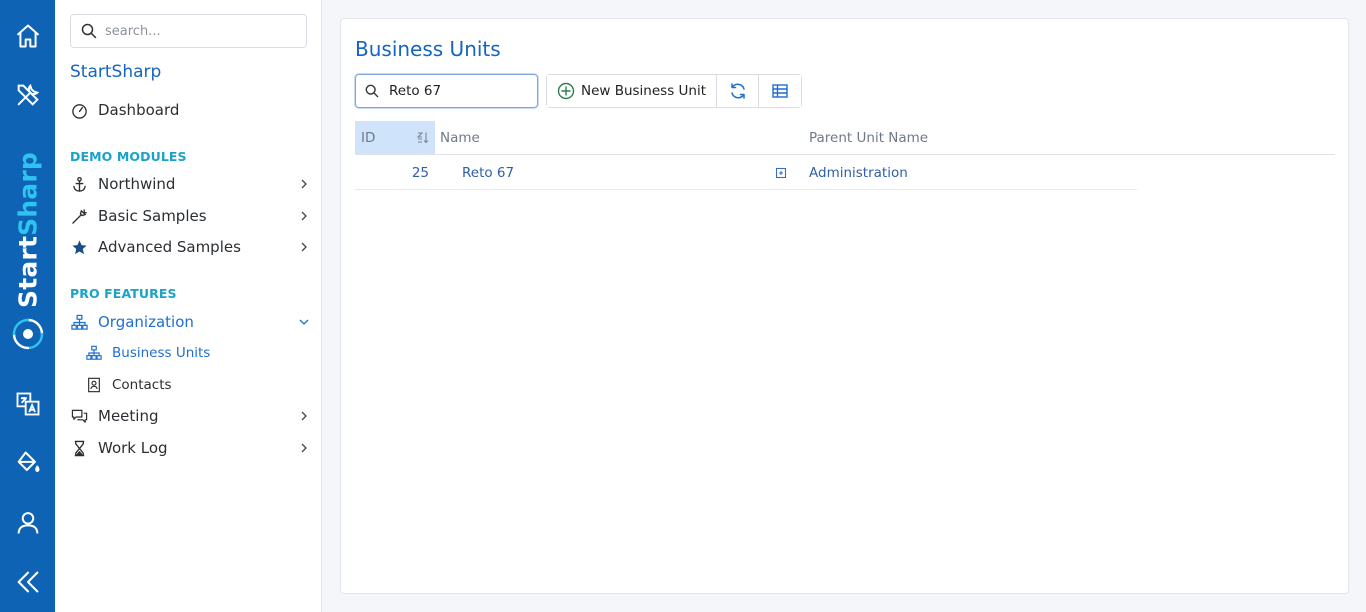  I want to click on brand-vertical: StartSharp, so click(28, 255).